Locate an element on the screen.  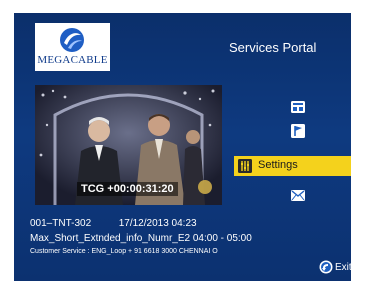
exit-icon is located at coordinates (326, 267).